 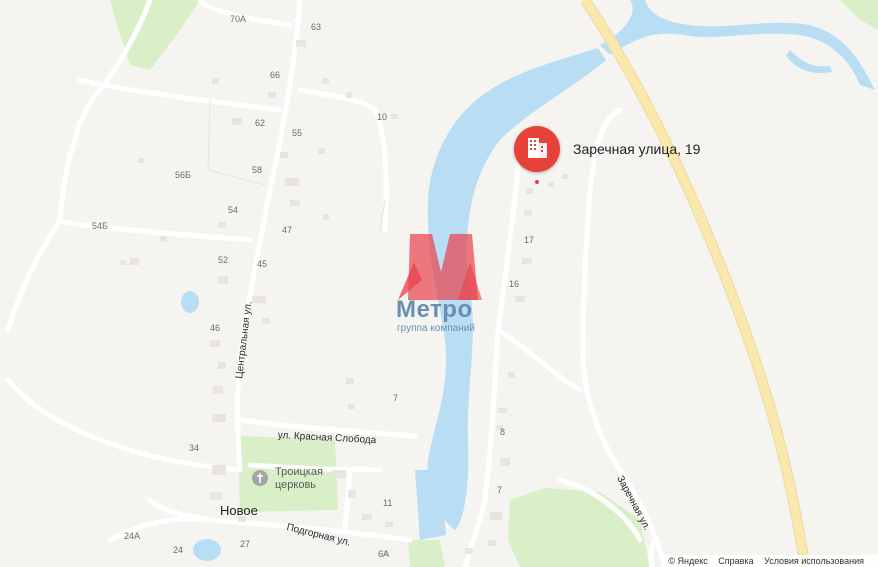 I want to click on map-copyright-bar: © Яндекс Справка Условия использования, so click(x=770, y=561).